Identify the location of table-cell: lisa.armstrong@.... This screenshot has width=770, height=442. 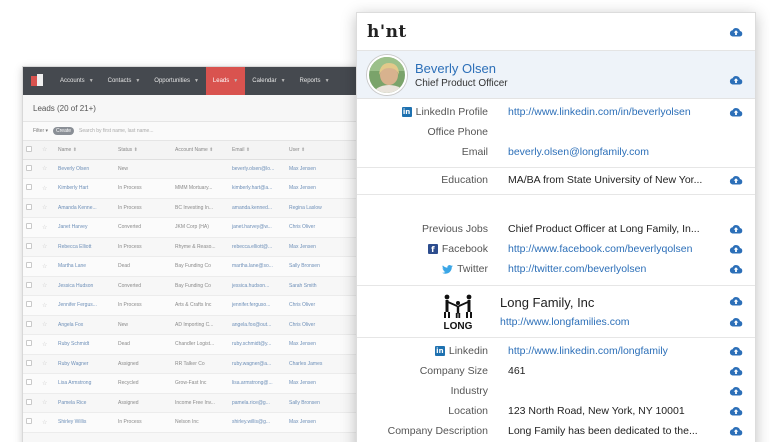
(257, 383).